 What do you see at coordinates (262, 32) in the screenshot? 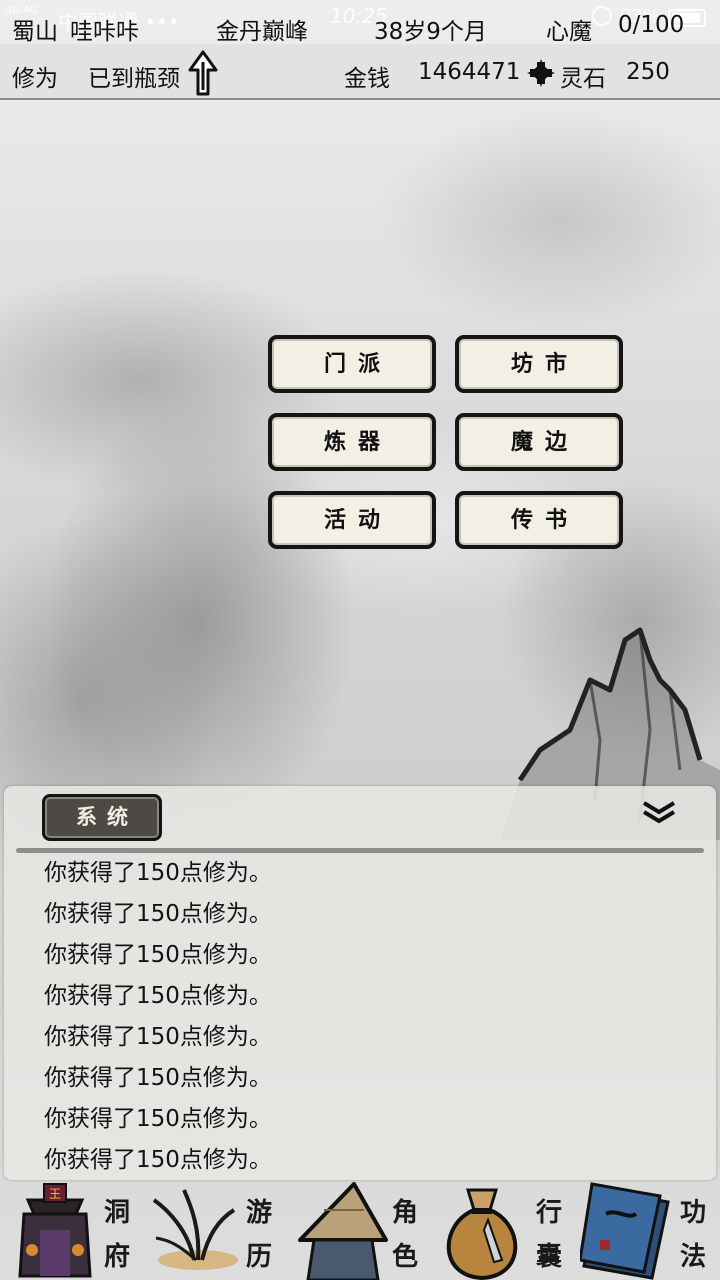
I see `realm-label: 金丹巅峰` at bounding box center [262, 32].